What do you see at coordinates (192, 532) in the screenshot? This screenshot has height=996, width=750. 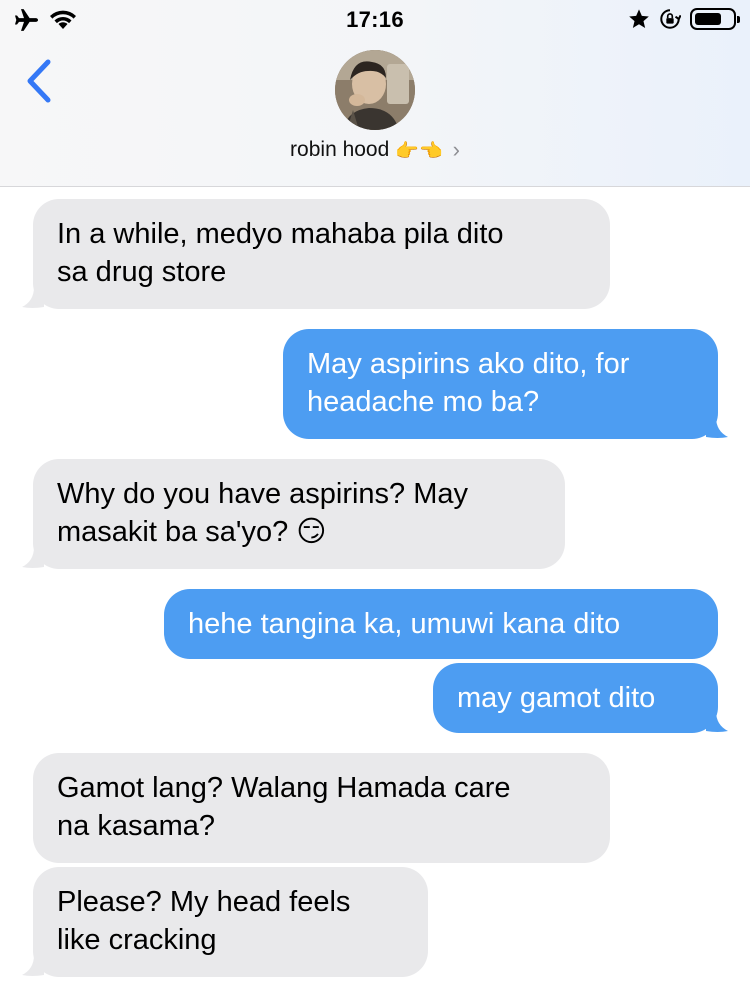 I see `message-text-line: masakit ba sa'yo? 😏` at bounding box center [192, 532].